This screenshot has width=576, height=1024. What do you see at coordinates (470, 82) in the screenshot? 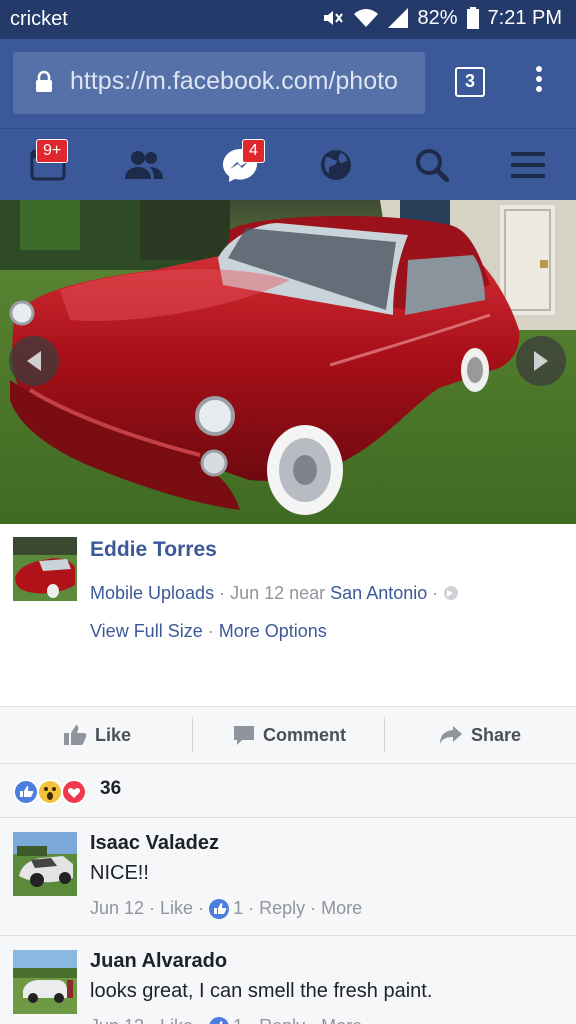
I see `tab-switcher-button: 3` at bounding box center [470, 82].